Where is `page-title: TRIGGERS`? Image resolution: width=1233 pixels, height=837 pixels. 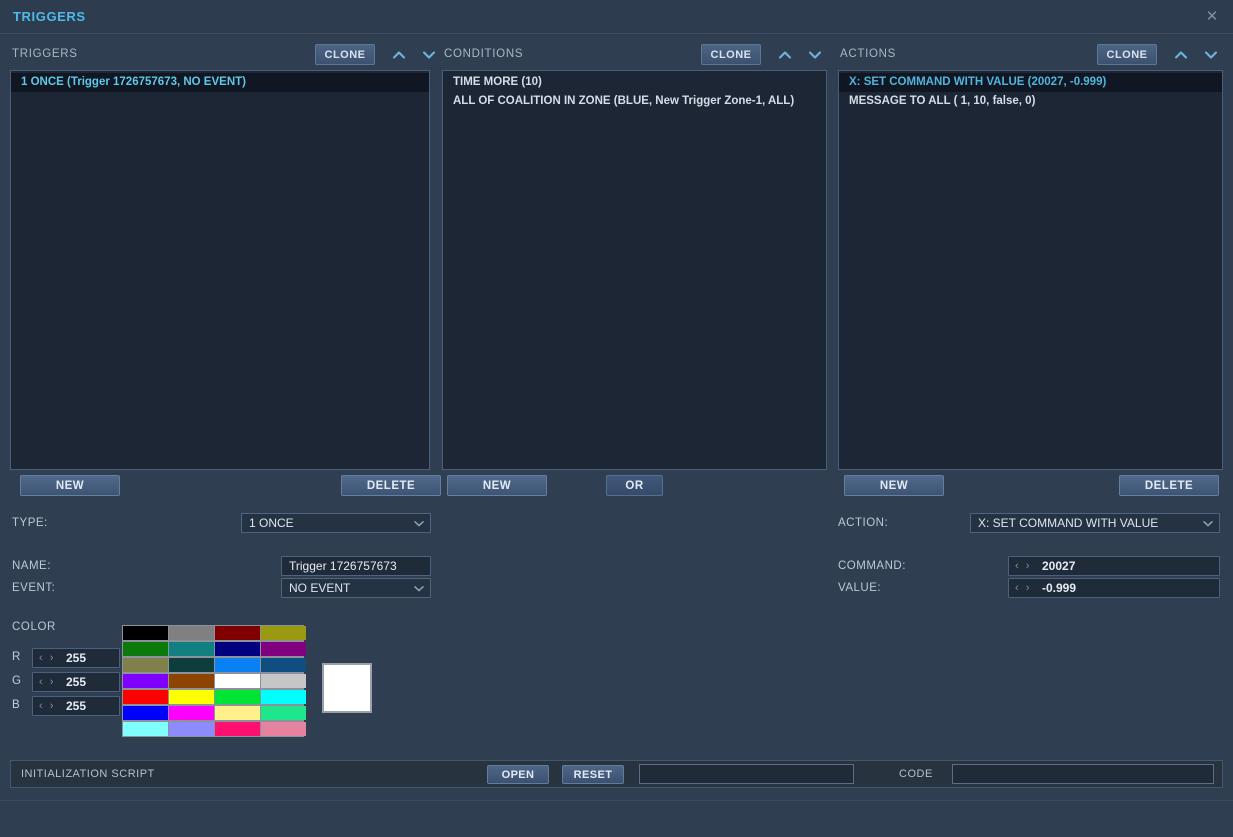
page-title: TRIGGERS is located at coordinates (49, 16).